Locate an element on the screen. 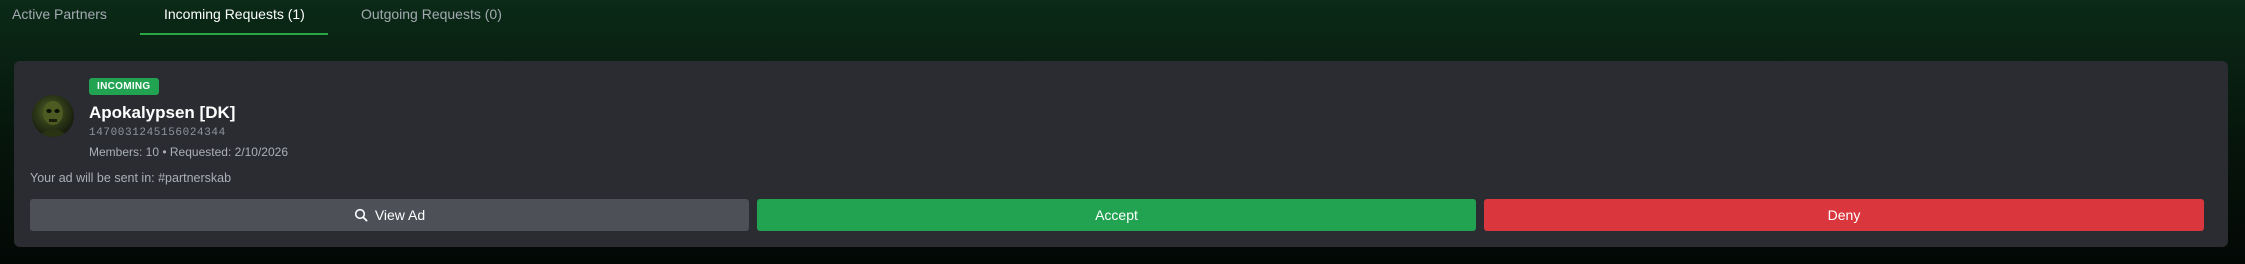 The height and width of the screenshot is (264, 2245). server-avatar is located at coordinates (53, 116).